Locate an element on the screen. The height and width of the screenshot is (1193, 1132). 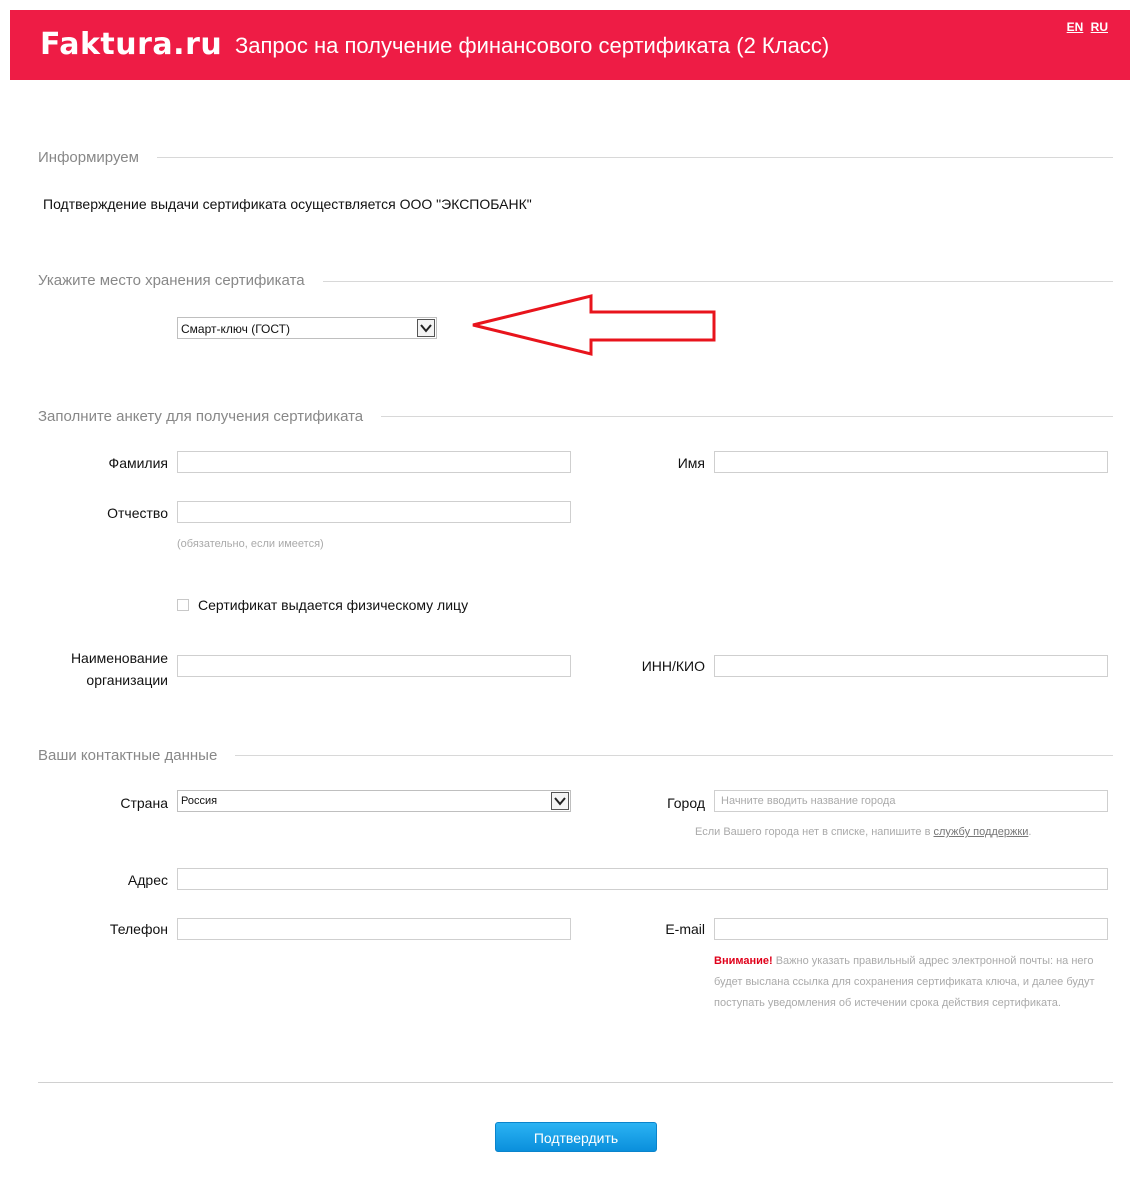
organization-input is located at coordinates (374, 666).